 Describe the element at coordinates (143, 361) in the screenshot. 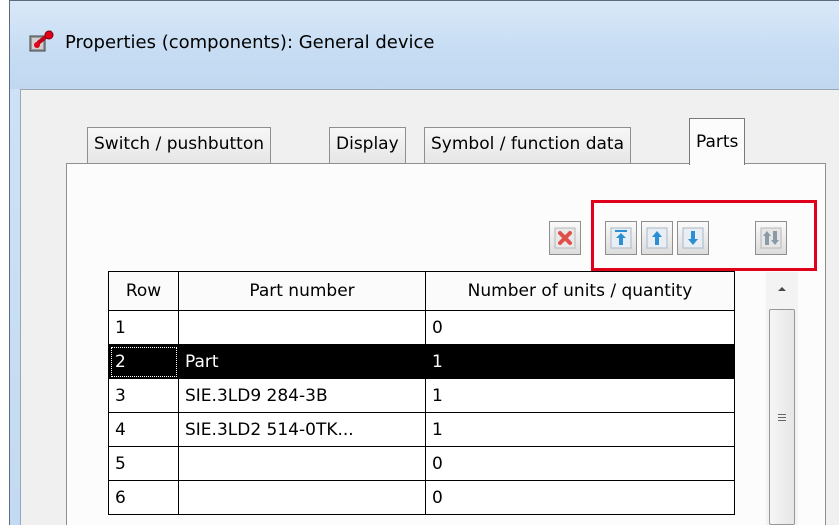

I see `row-number-cell: 2` at that location.